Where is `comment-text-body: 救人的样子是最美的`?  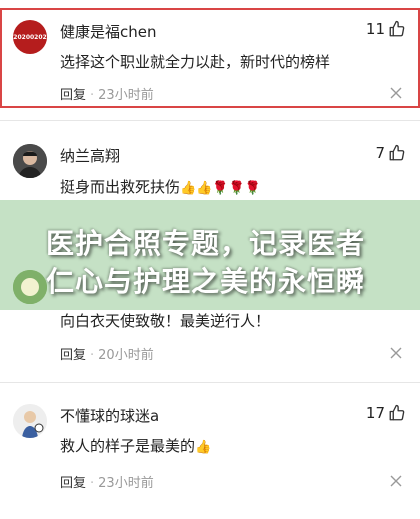
comment-text-body: 救人的样子是最美的 is located at coordinates (128, 446).